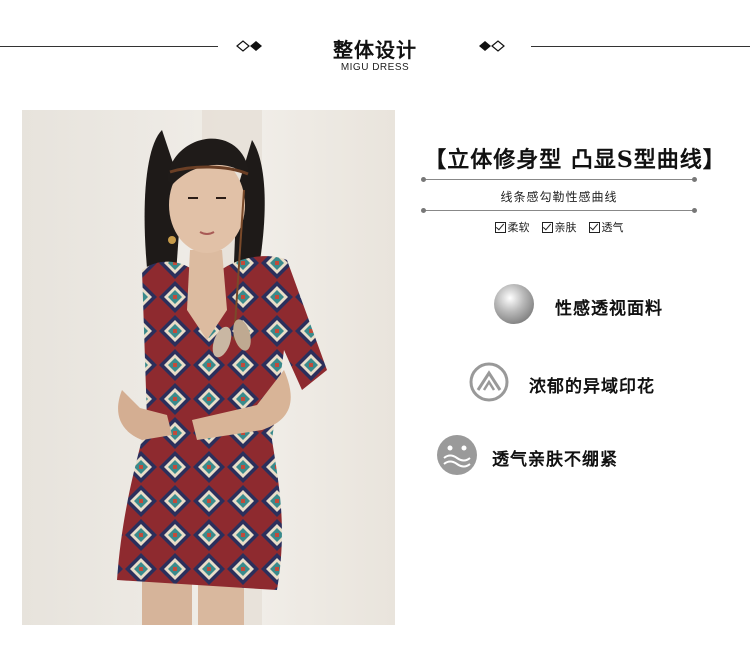 The height and width of the screenshot is (667, 750). What do you see at coordinates (518, 227) in the screenshot?
I see `check-label: 柔软` at bounding box center [518, 227].